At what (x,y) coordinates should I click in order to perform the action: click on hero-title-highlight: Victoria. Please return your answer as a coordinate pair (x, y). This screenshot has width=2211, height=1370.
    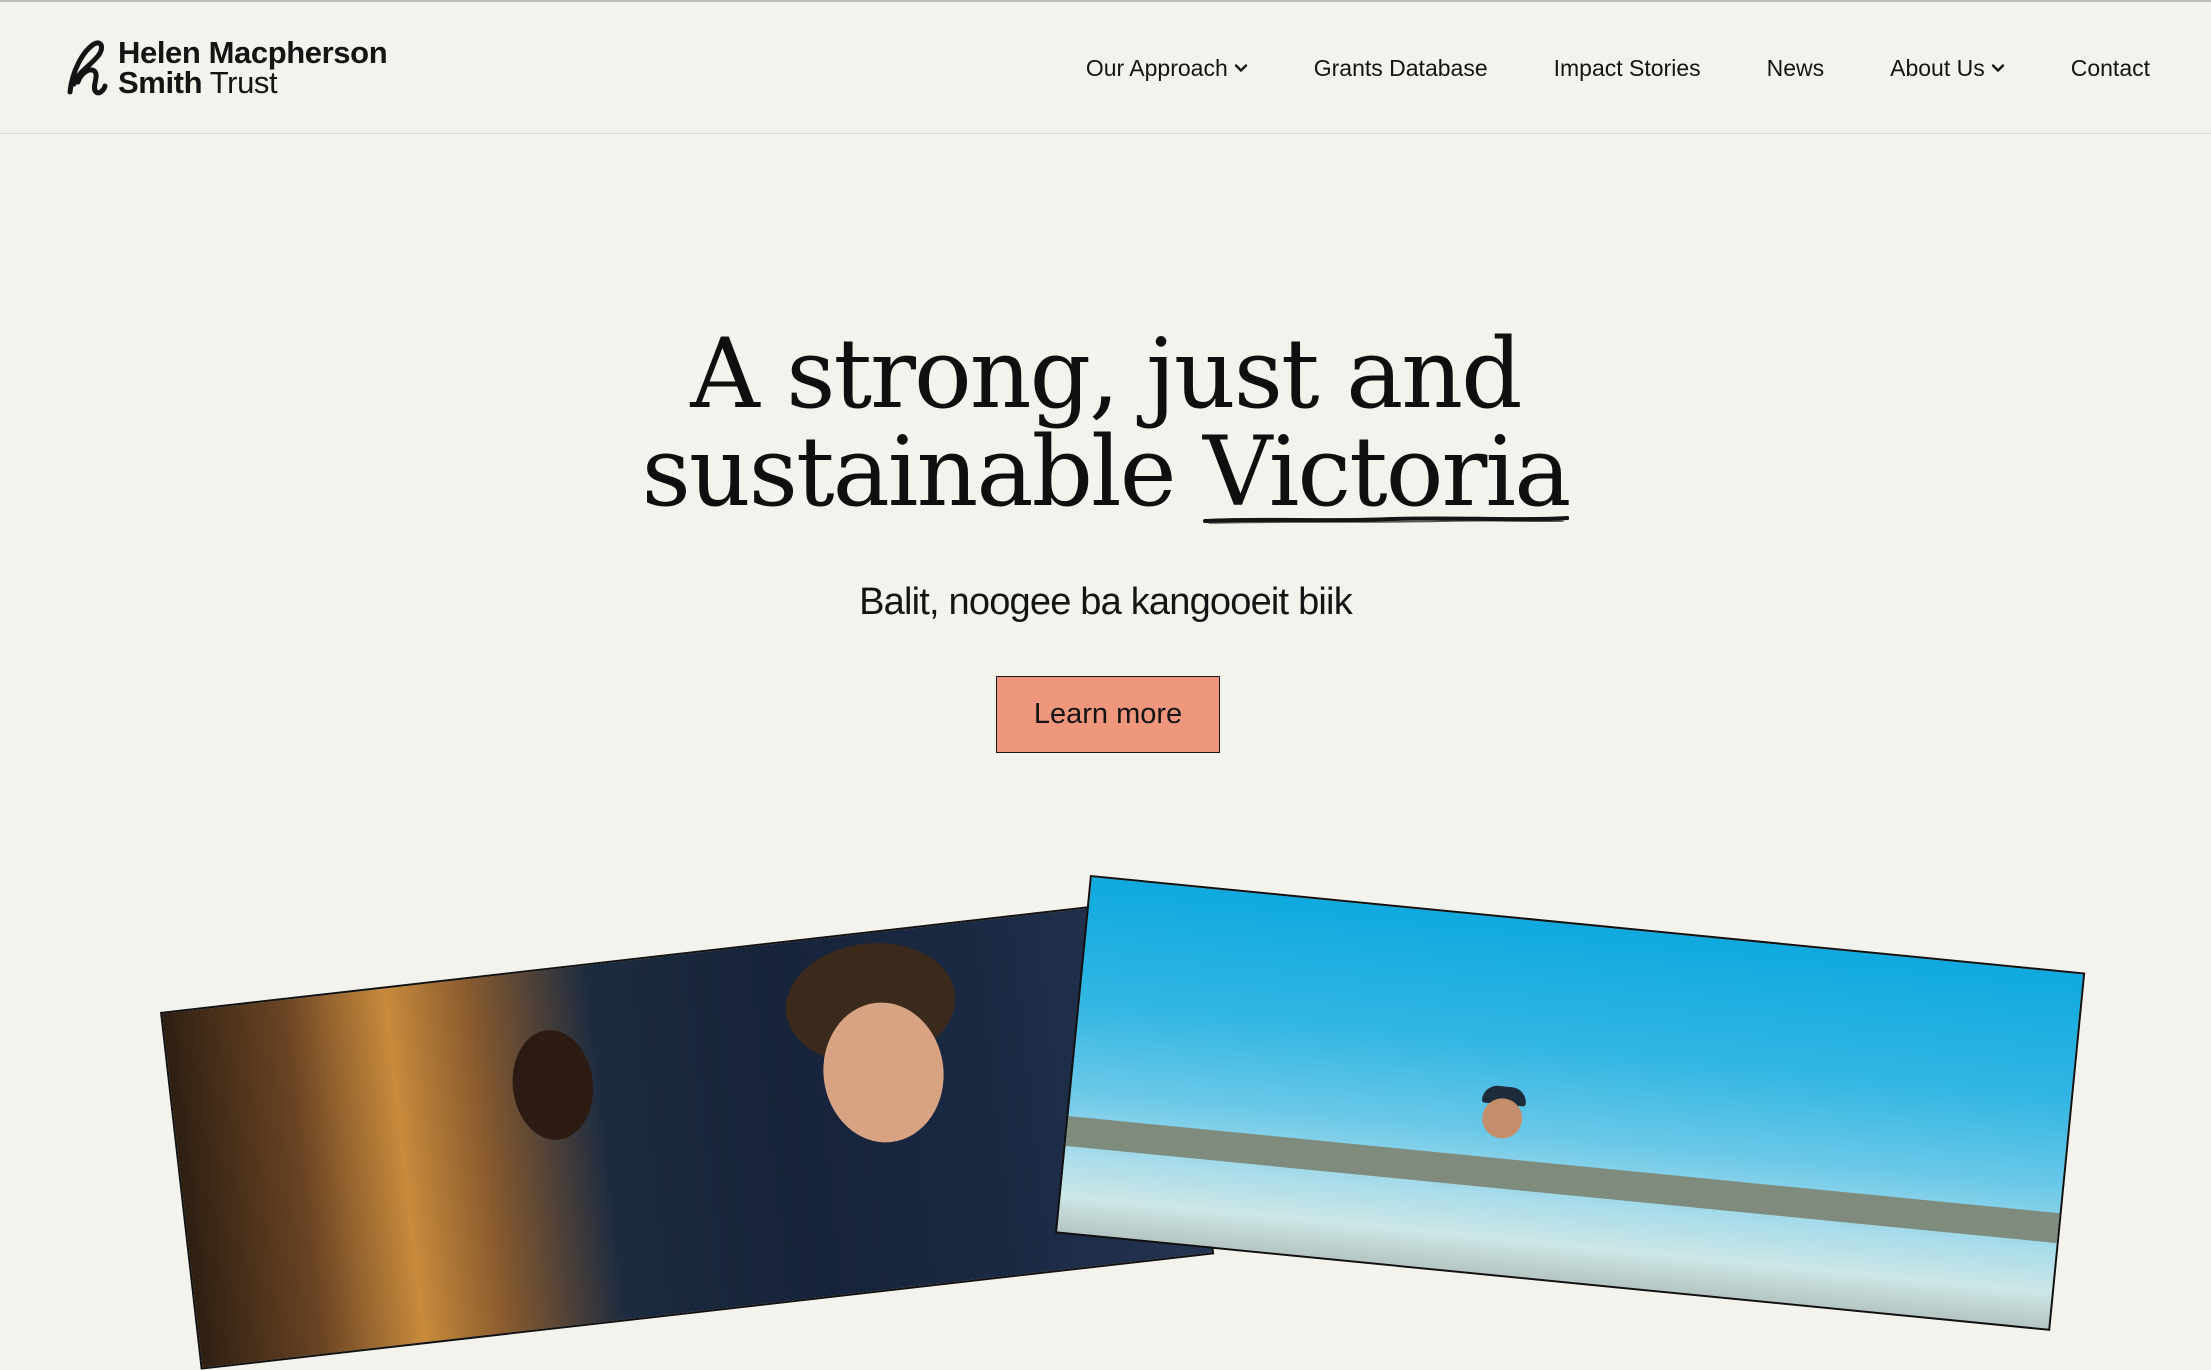
    Looking at the image, I should click on (1387, 473).